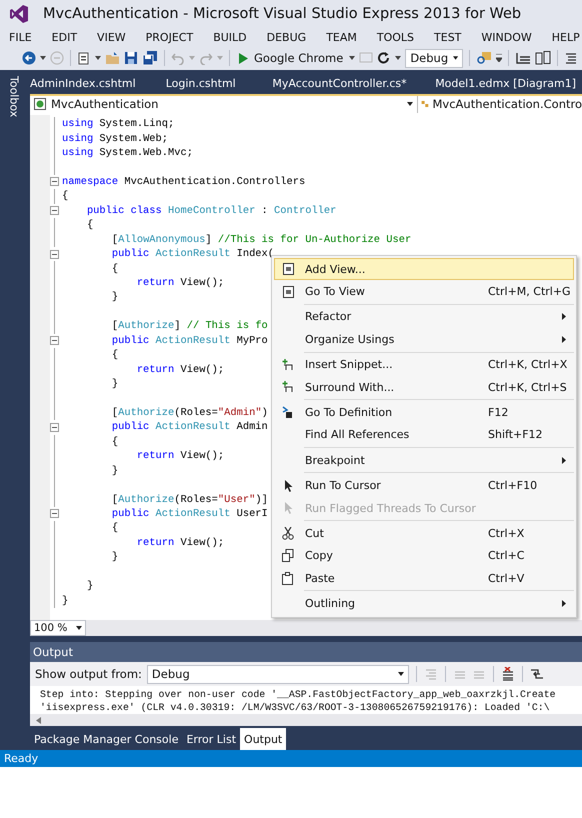 The width and height of the screenshot is (582, 818). What do you see at coordinates (424, 485) in the screenshot?
I see `menu-item: Run To Cursor Ctrl+F10` at bounding box center [424, 485].